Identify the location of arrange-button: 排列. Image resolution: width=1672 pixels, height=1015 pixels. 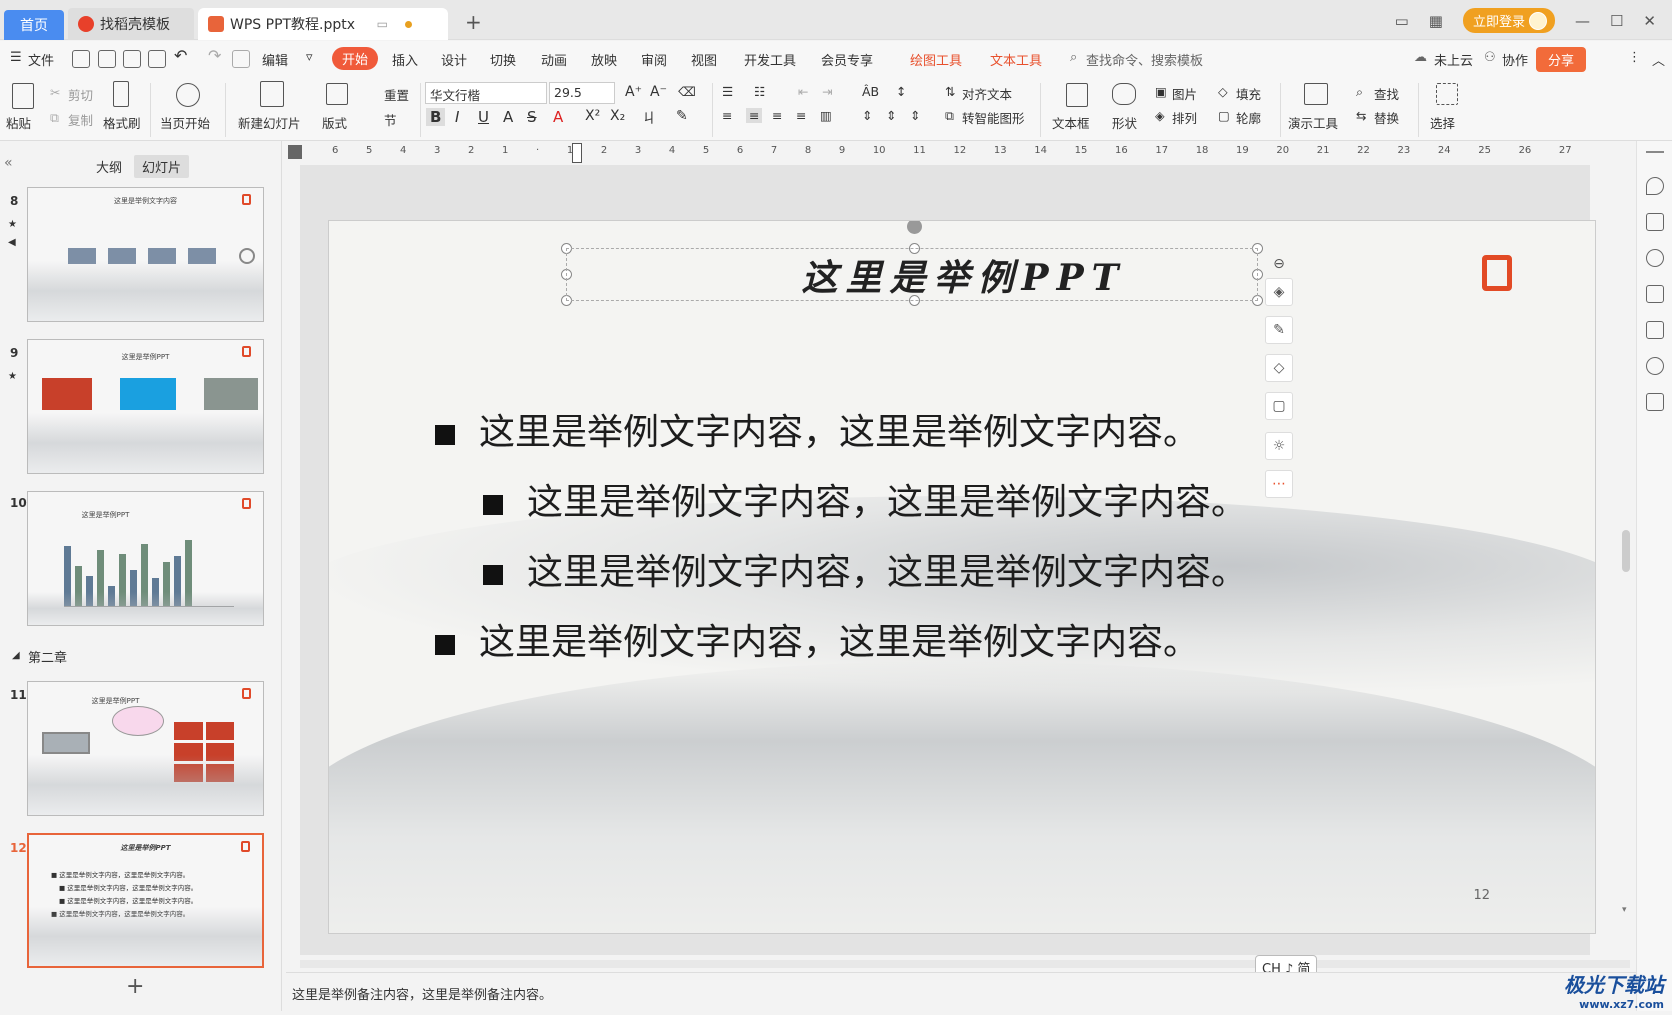
(1184, 117).